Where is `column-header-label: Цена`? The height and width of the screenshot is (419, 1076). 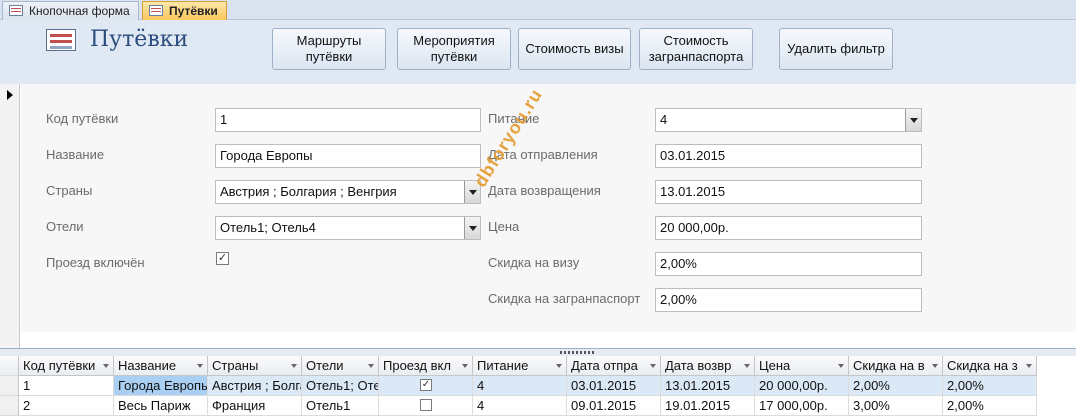
column-header-label: Цена is located at coordinates (775, 365).